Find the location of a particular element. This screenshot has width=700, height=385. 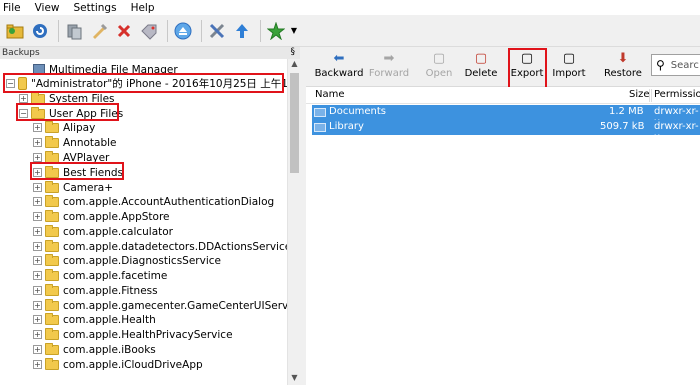

column-size: Size is located at coordinates (639, 94).